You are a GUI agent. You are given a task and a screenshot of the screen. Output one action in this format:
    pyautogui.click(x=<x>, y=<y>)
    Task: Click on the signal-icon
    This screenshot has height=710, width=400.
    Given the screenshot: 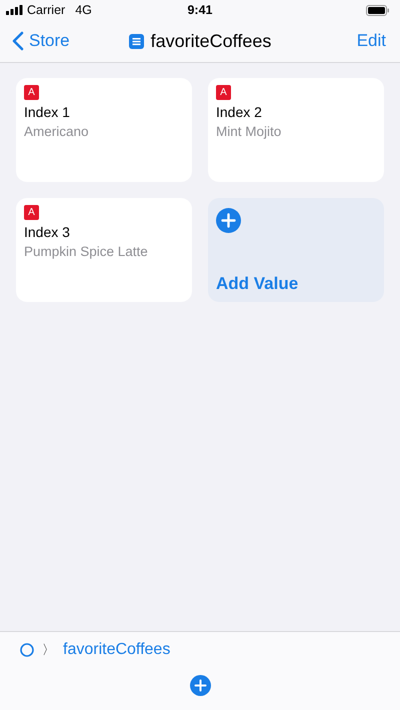 What is the action you would take?
    pyautogui.click(x=14, y=10)
    